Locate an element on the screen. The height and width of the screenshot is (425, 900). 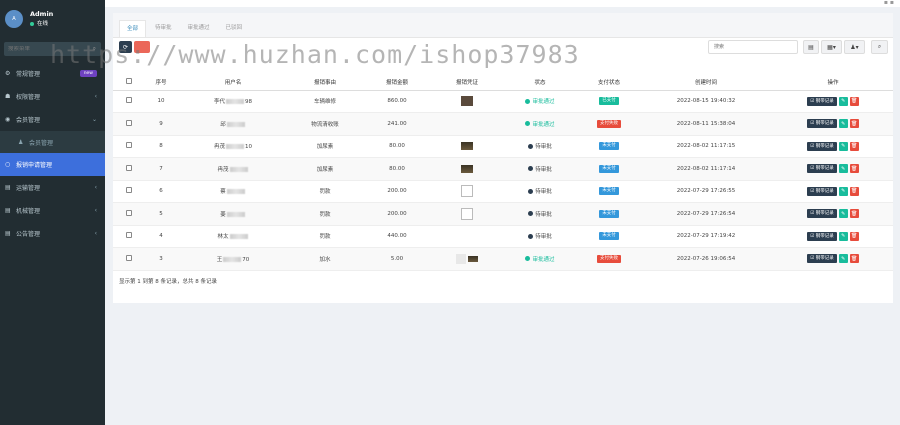
sidebar-item-3: ♟ 会员管理 is located at coordinates (52, 142).